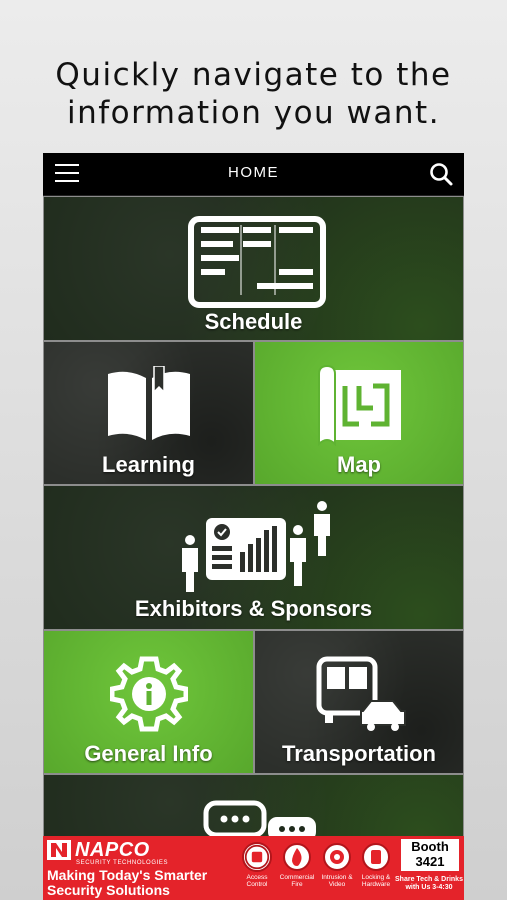 Image resolution: width=507 pixels, height=900 pixels. I want to click on floor-map-icon, so click(359, 405).